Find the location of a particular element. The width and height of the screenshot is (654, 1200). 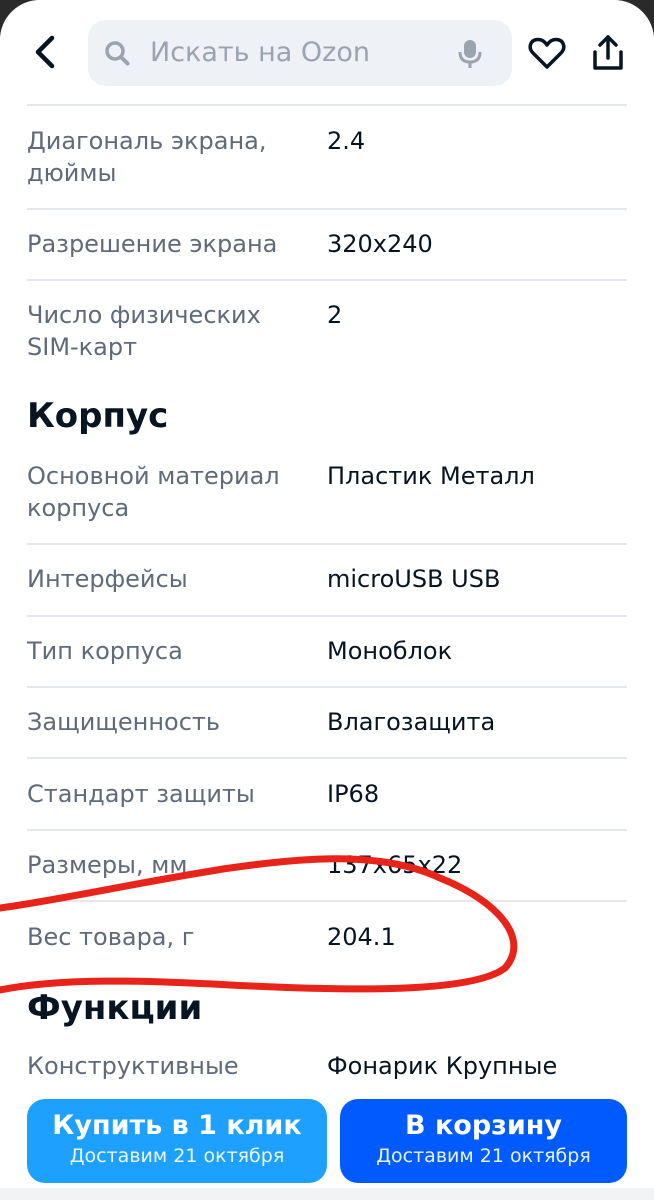

spec-label-diagonal: Диагональ экрана, дюймы is located at coordinates (147, 157).